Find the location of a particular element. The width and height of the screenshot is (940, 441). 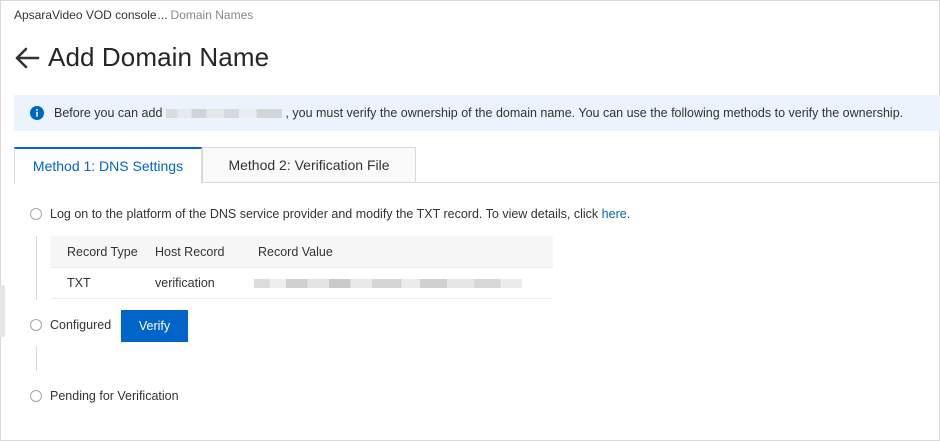

arrow-left-icon is located at coordinates (27, 58).